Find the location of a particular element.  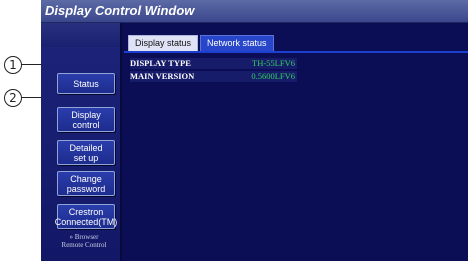

crestron-connected-button: Crestron Connected(TM) is located at coordinates (86, 216).